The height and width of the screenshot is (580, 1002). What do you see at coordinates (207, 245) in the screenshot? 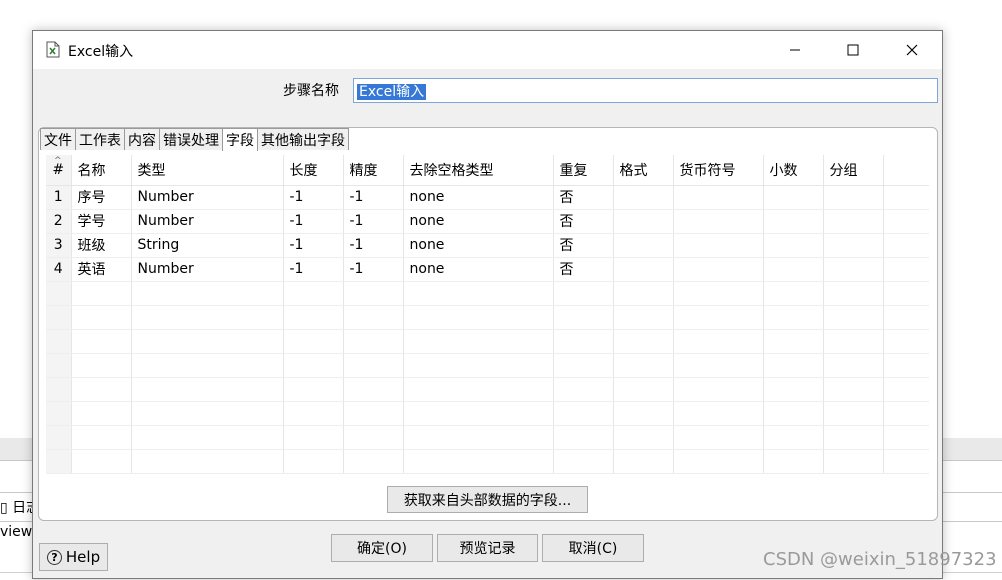
I see `cell-type: String` at bounding box center [207, 245].